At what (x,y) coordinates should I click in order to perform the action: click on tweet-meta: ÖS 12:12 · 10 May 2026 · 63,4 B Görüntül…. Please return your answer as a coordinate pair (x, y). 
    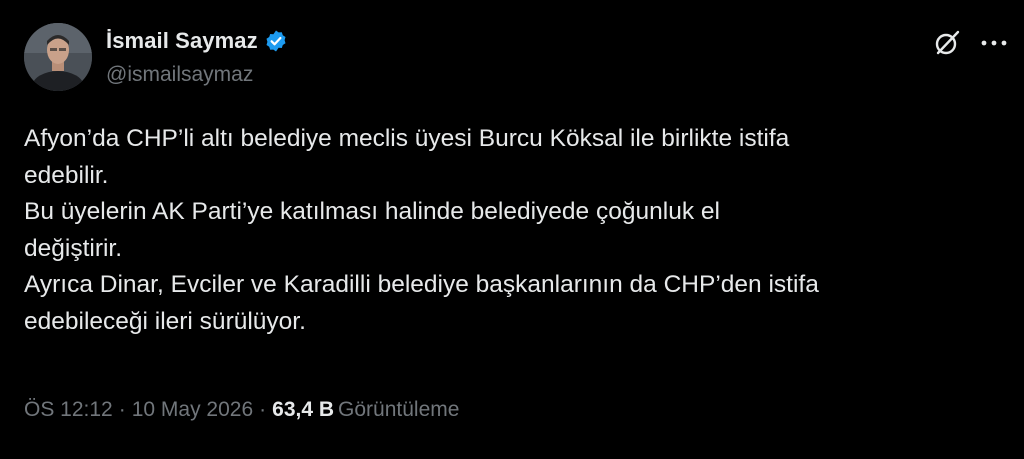
    Looking at the image, I should click on (241, 410).